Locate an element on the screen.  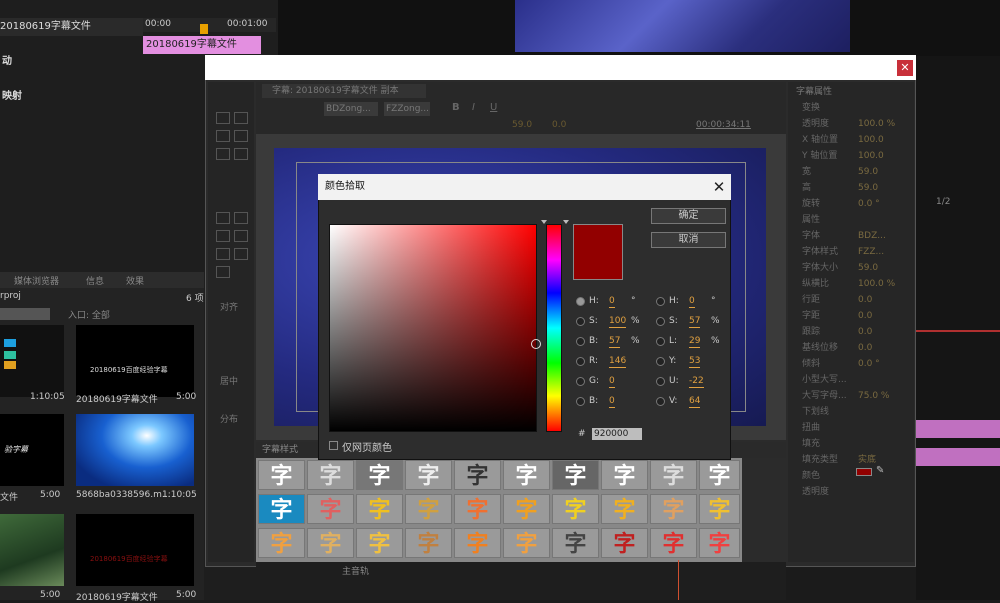
font-size-value: 59.0 is located at coordinates (522, 125).